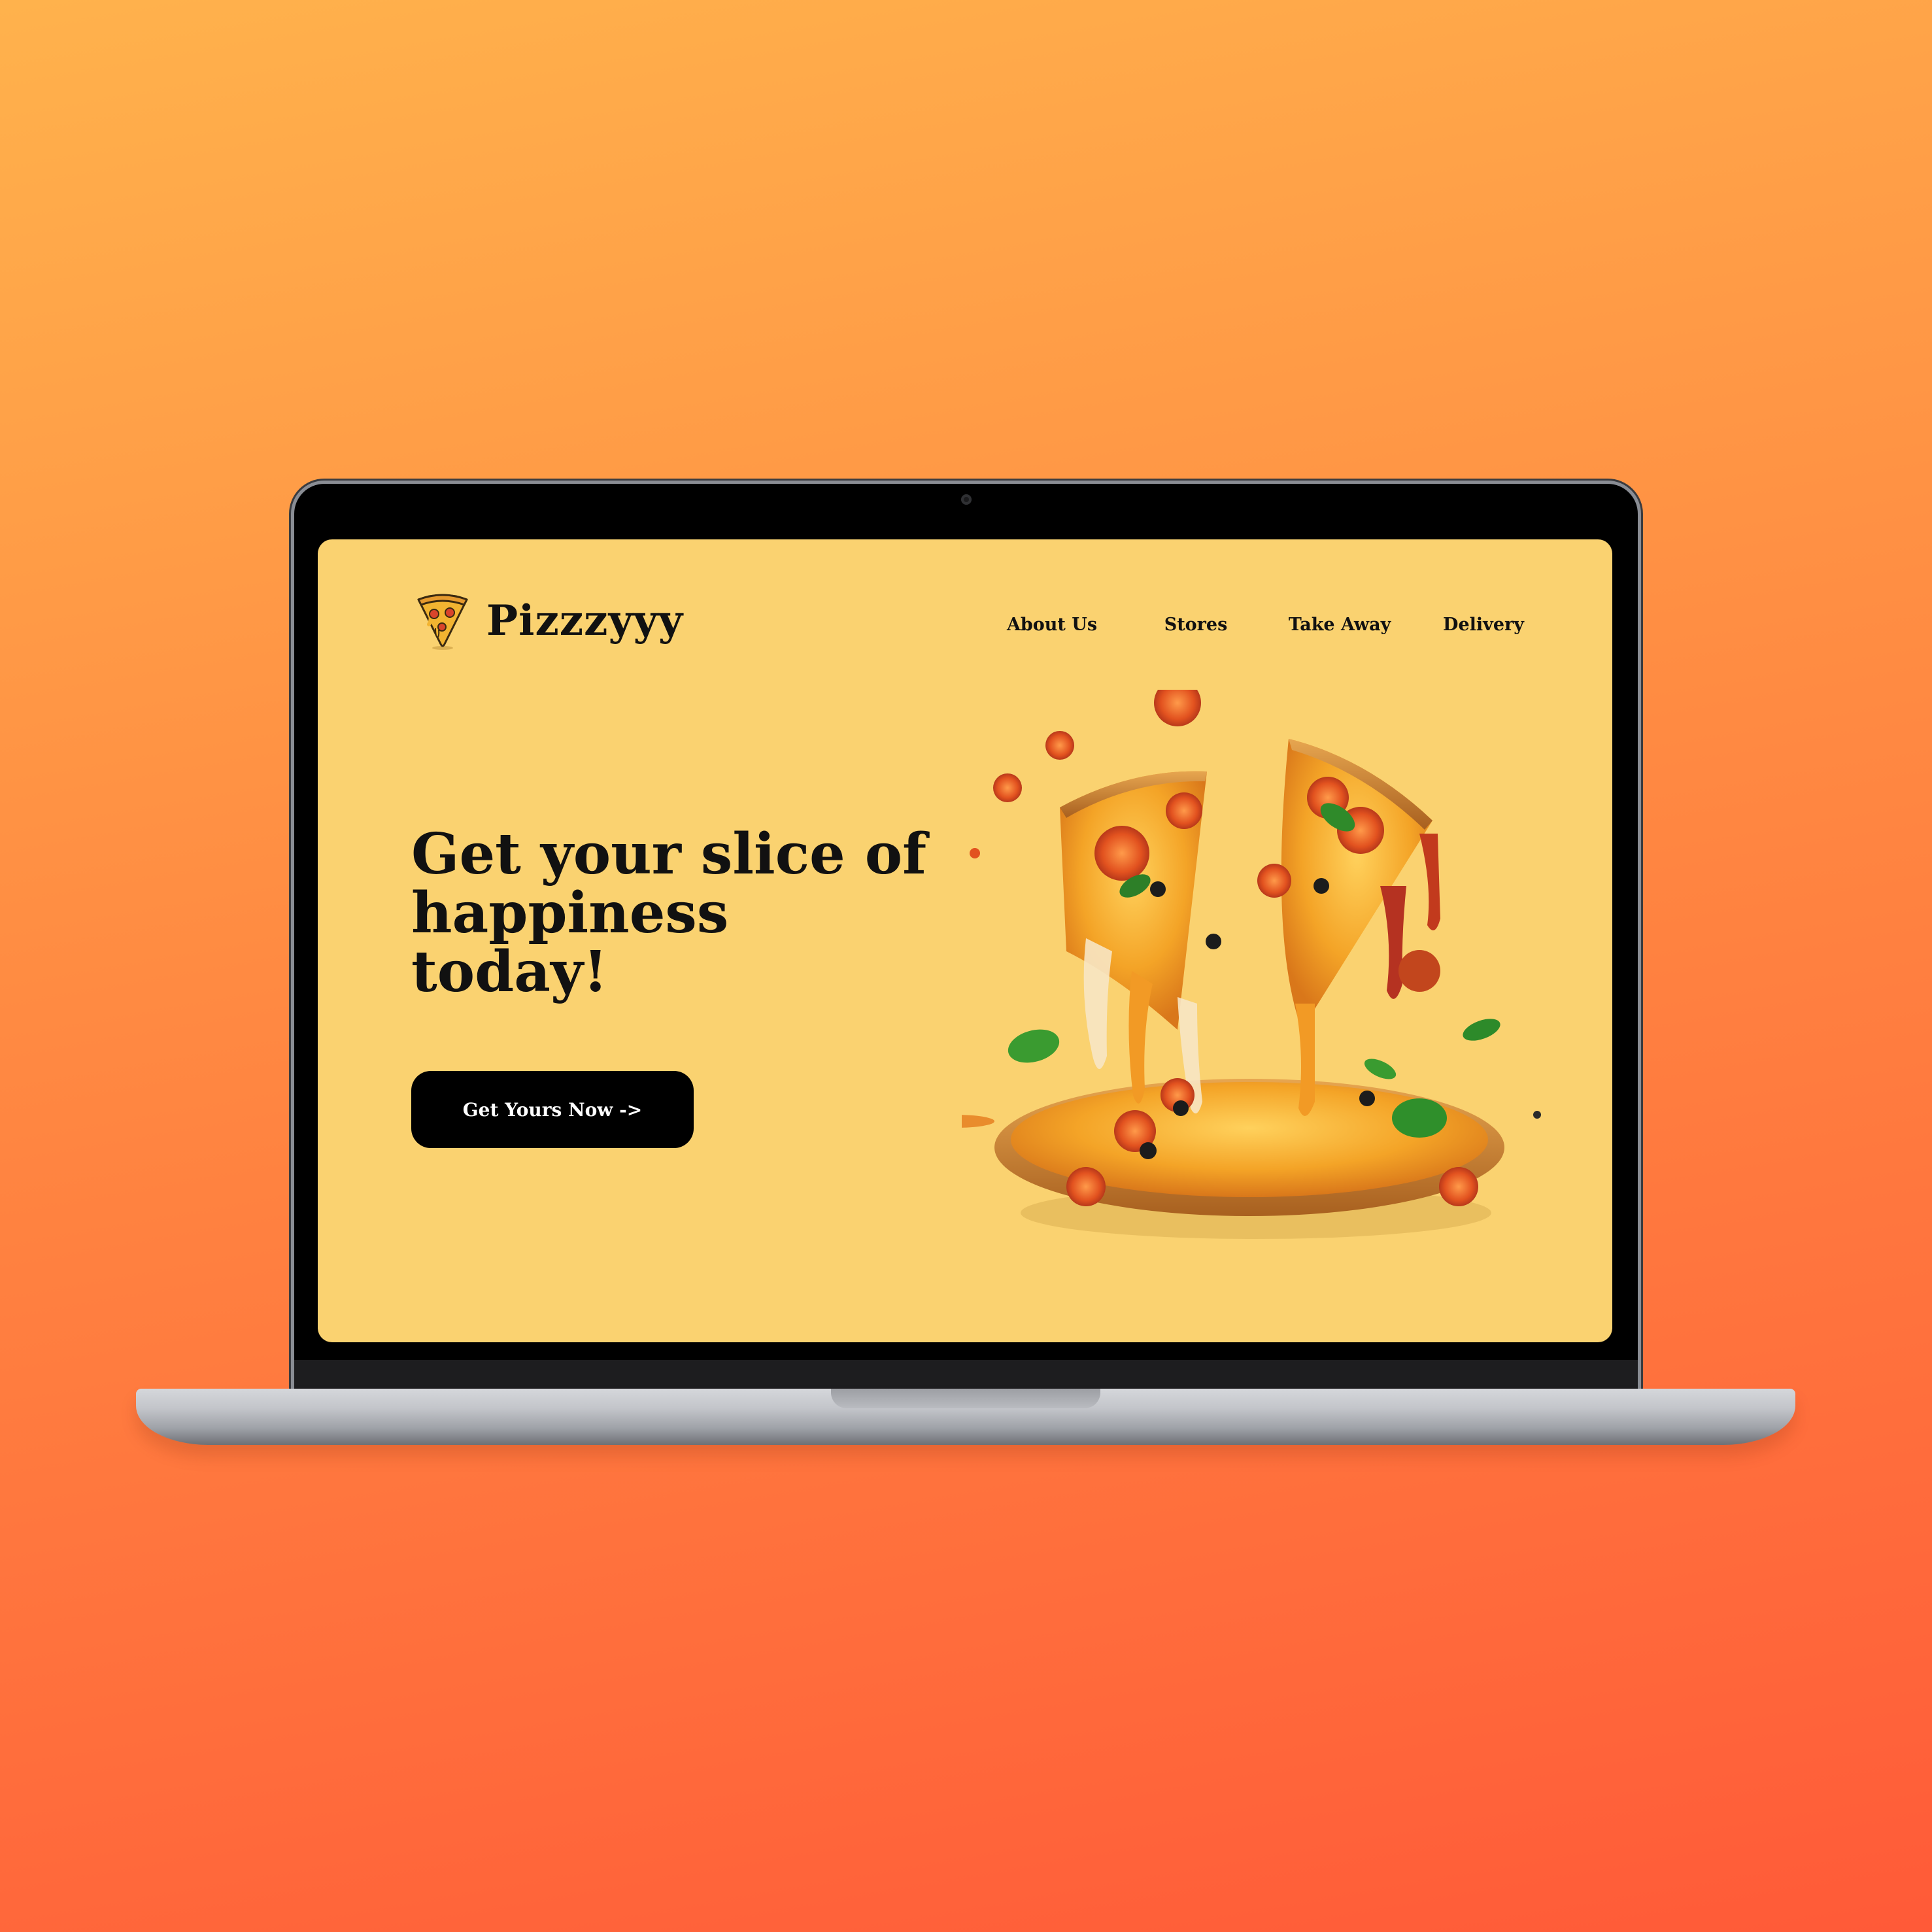 Image resolution: width=1932 pixels, height=1932 pixels. I want to click on laptop-opening-notch, so click(965, 1398).